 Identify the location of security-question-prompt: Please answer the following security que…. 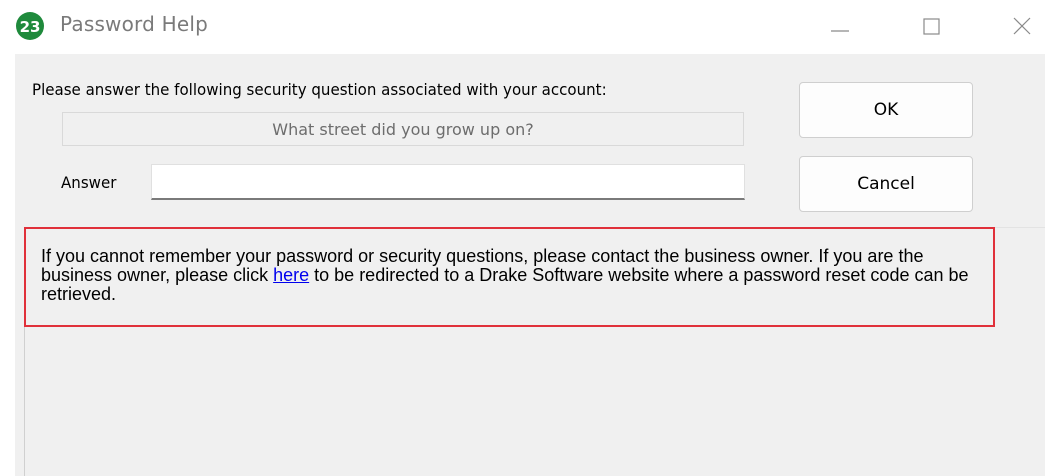
(319, 89).